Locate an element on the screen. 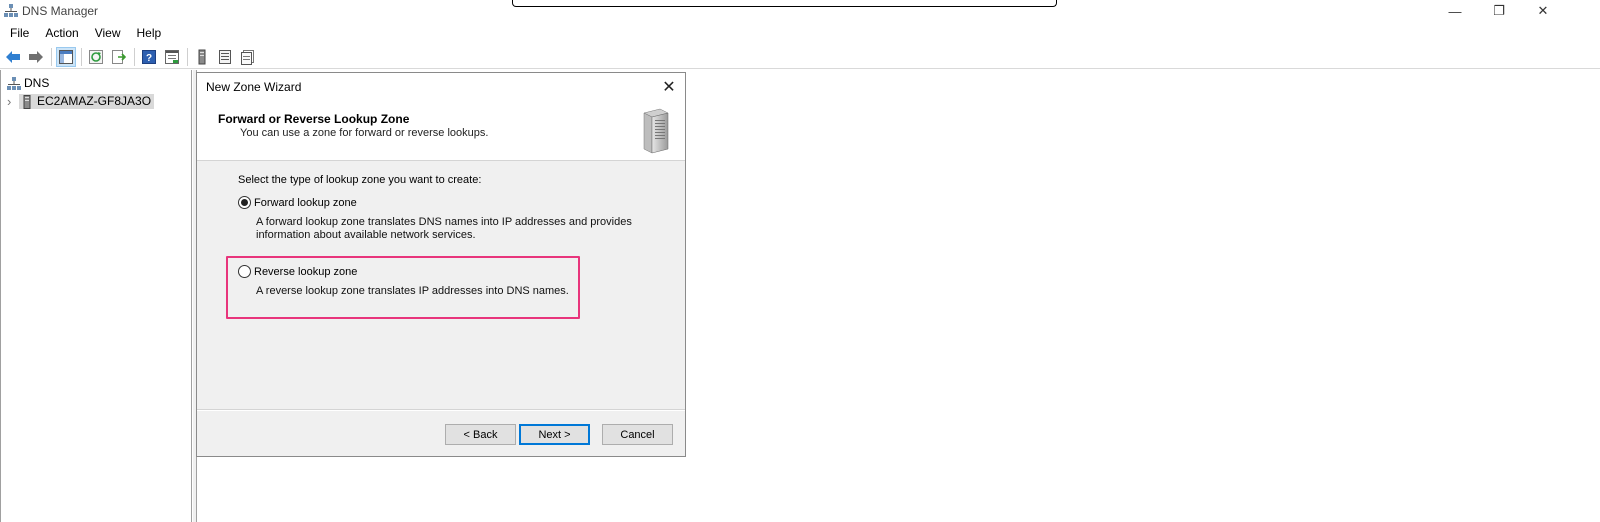 This screenshot has height=522, width=1600. restore-button: ❐ is located at coordinates (1499, 11).